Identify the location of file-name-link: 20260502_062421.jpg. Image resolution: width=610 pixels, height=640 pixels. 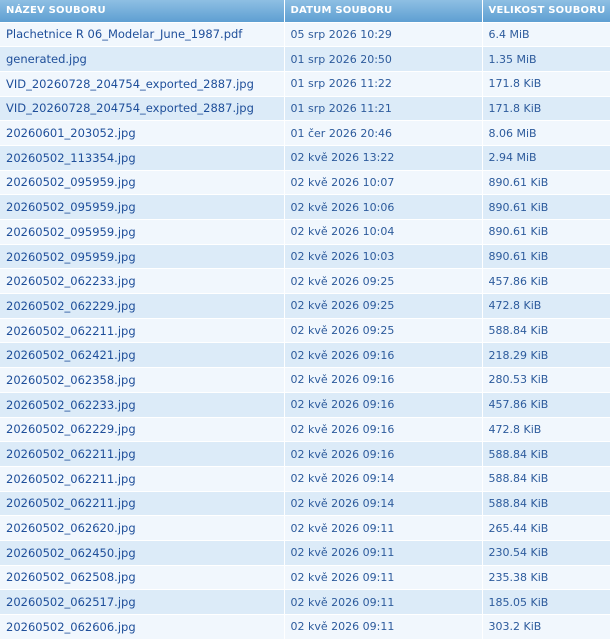
(71, 355).